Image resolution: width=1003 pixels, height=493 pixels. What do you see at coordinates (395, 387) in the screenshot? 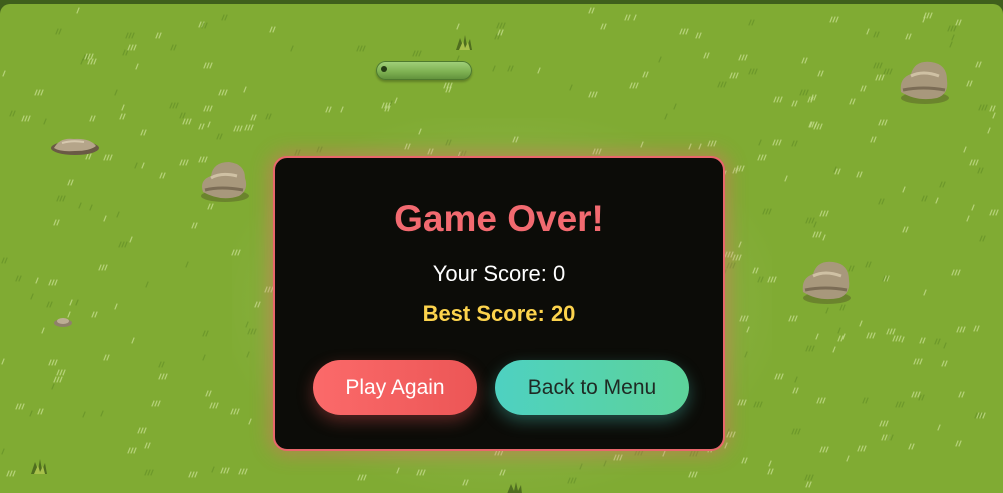
I see `play-again-button: Play Again` at bounding box center [395, 387].